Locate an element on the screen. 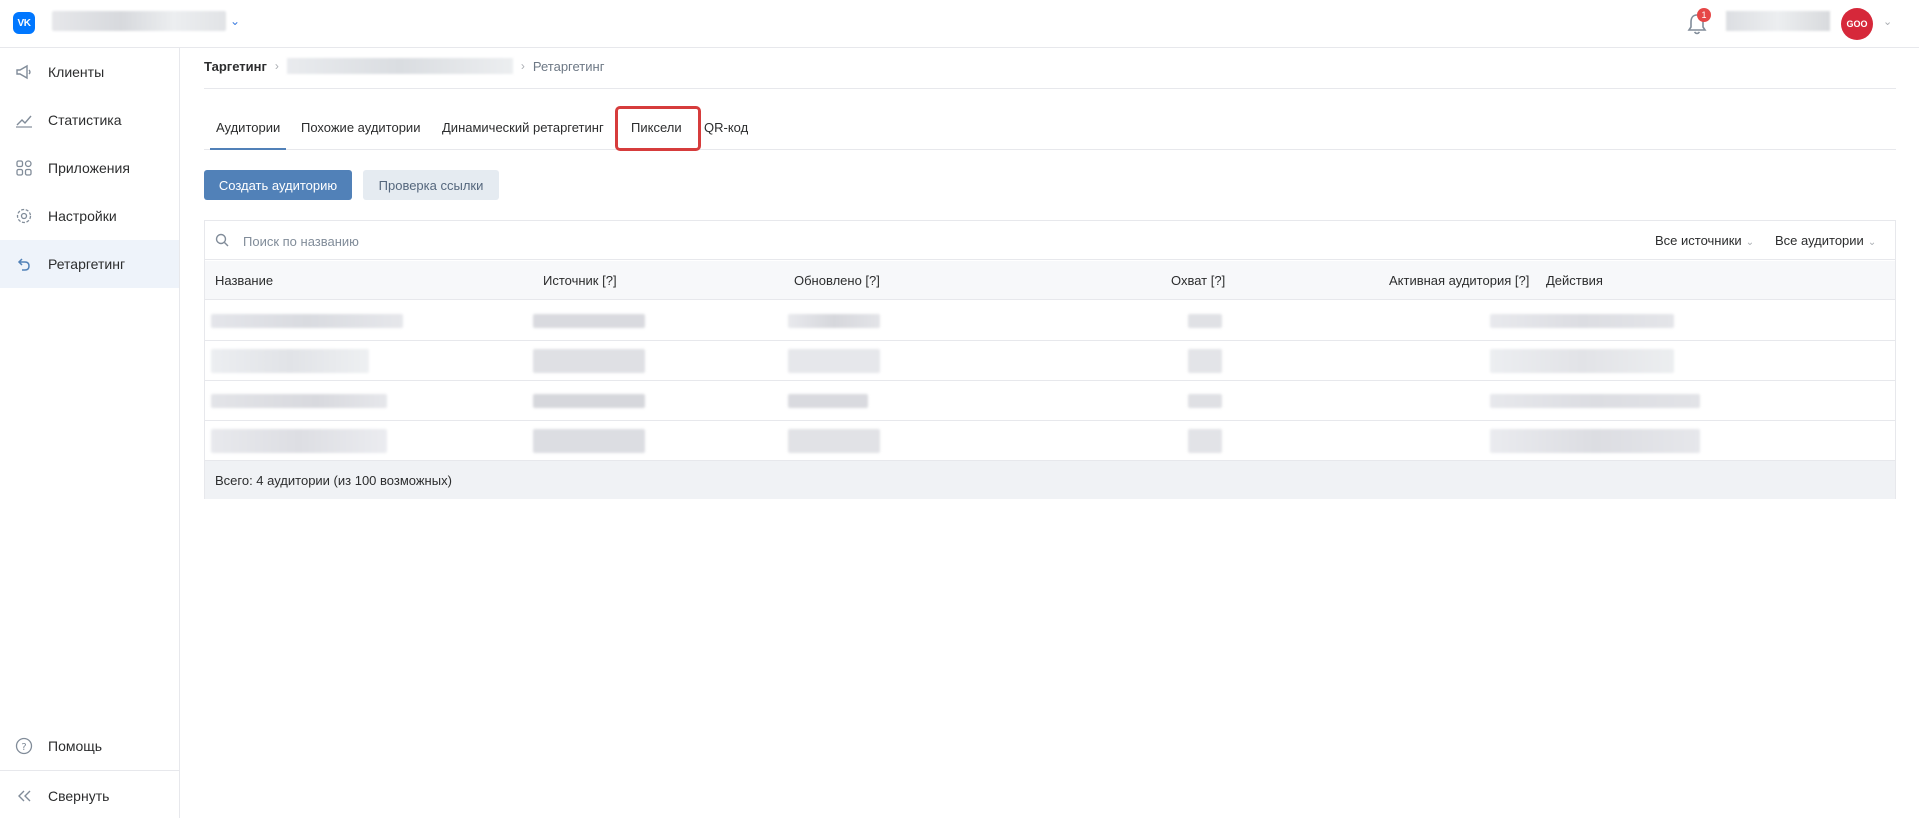 This screenshot has width=1919, height=818. table-search-row: Все источники⌄ Все аудитории⌄ is located at coordinates (1050, 240).